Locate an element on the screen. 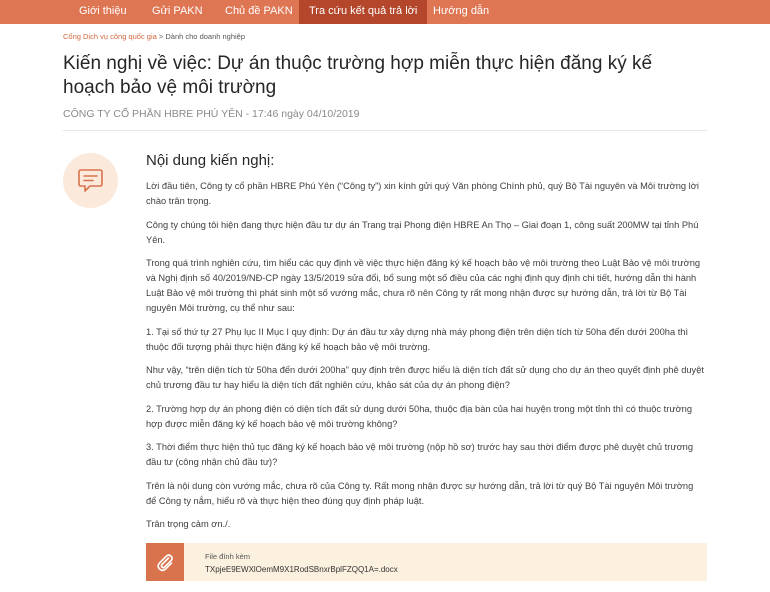 The width and height of the screenshot is (770, 592). nav-item-tra-cuu-ket-qua: Tra cứu kết quả trả lời is located at coordinates (363, 12).